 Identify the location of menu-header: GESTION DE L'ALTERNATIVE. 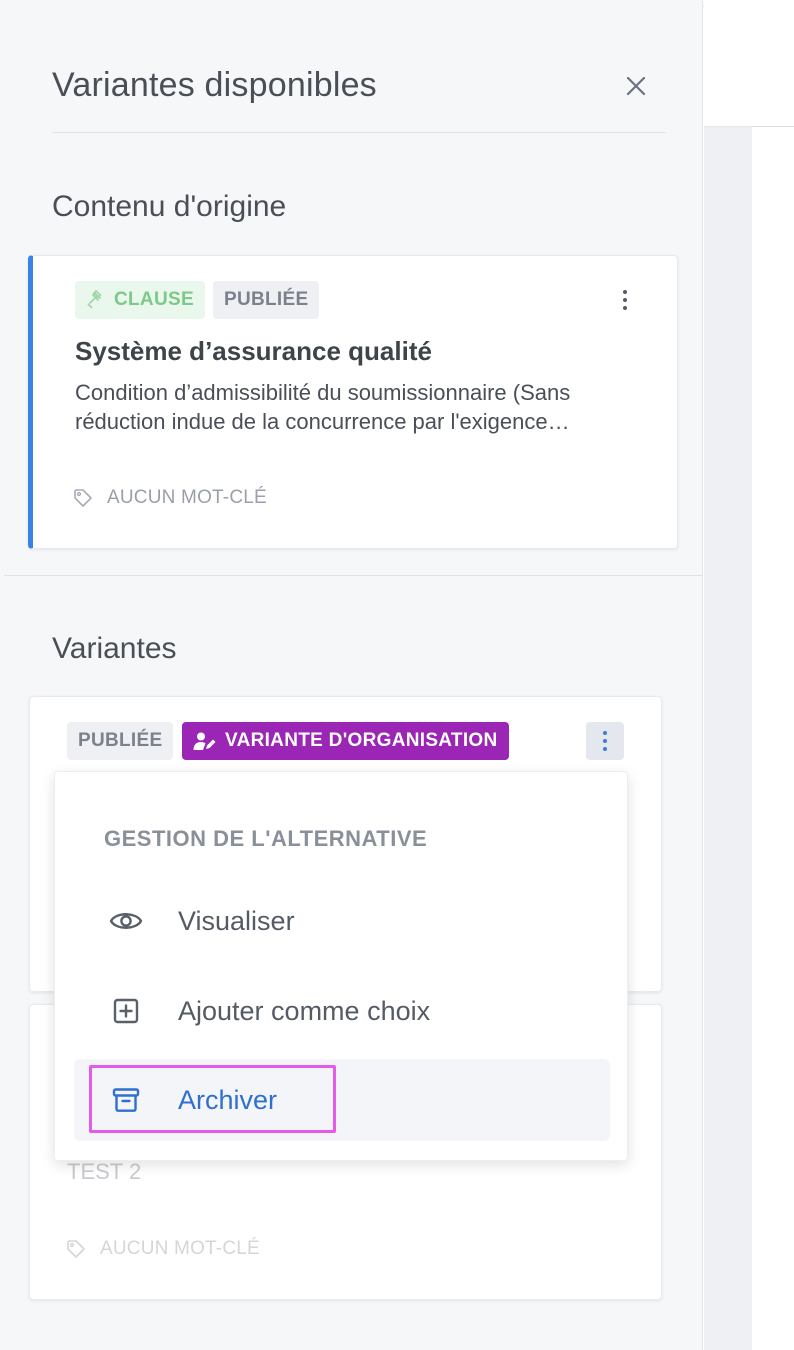
(266, 838).